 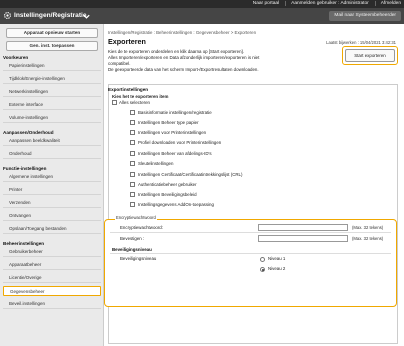 What do you see at coordinates (176, 204) in the screenshot?
I see `item-label: Instellingsgegevens AddOn-toepassing` at bounding box center [176, 204].